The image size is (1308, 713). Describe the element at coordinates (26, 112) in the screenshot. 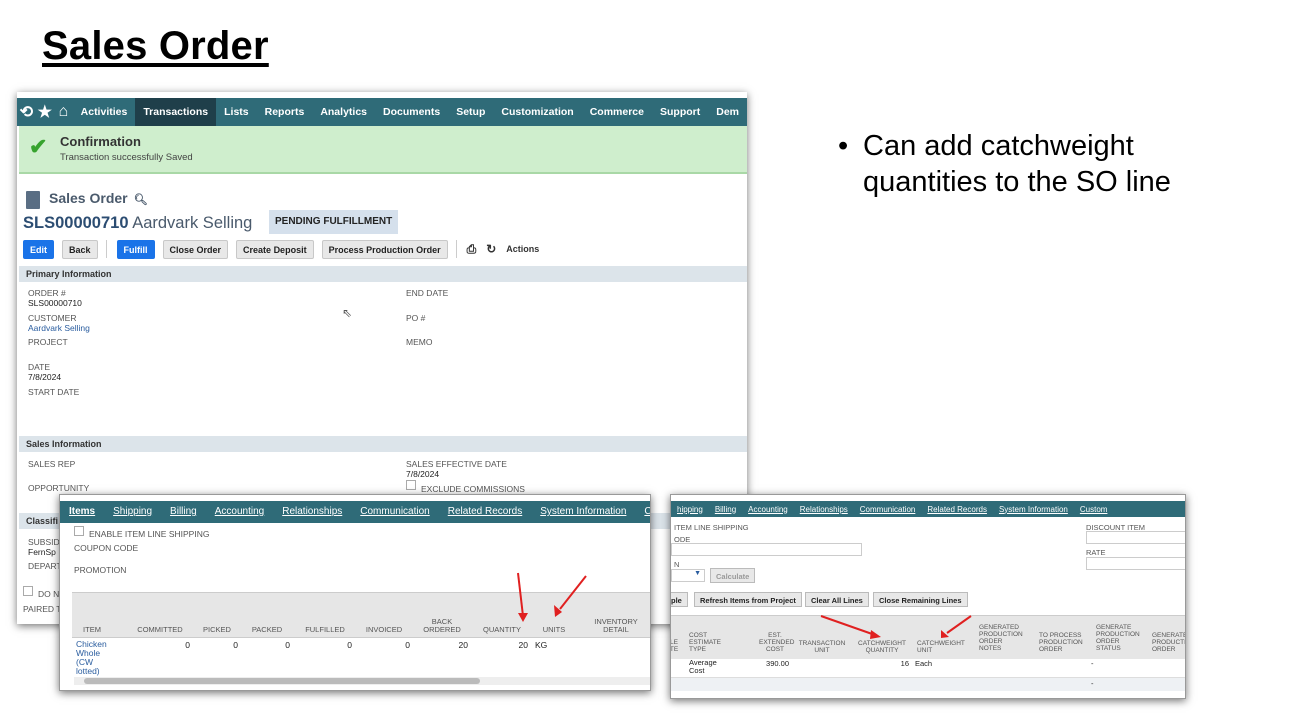

I see `recent-icon: ⟲` at that location.